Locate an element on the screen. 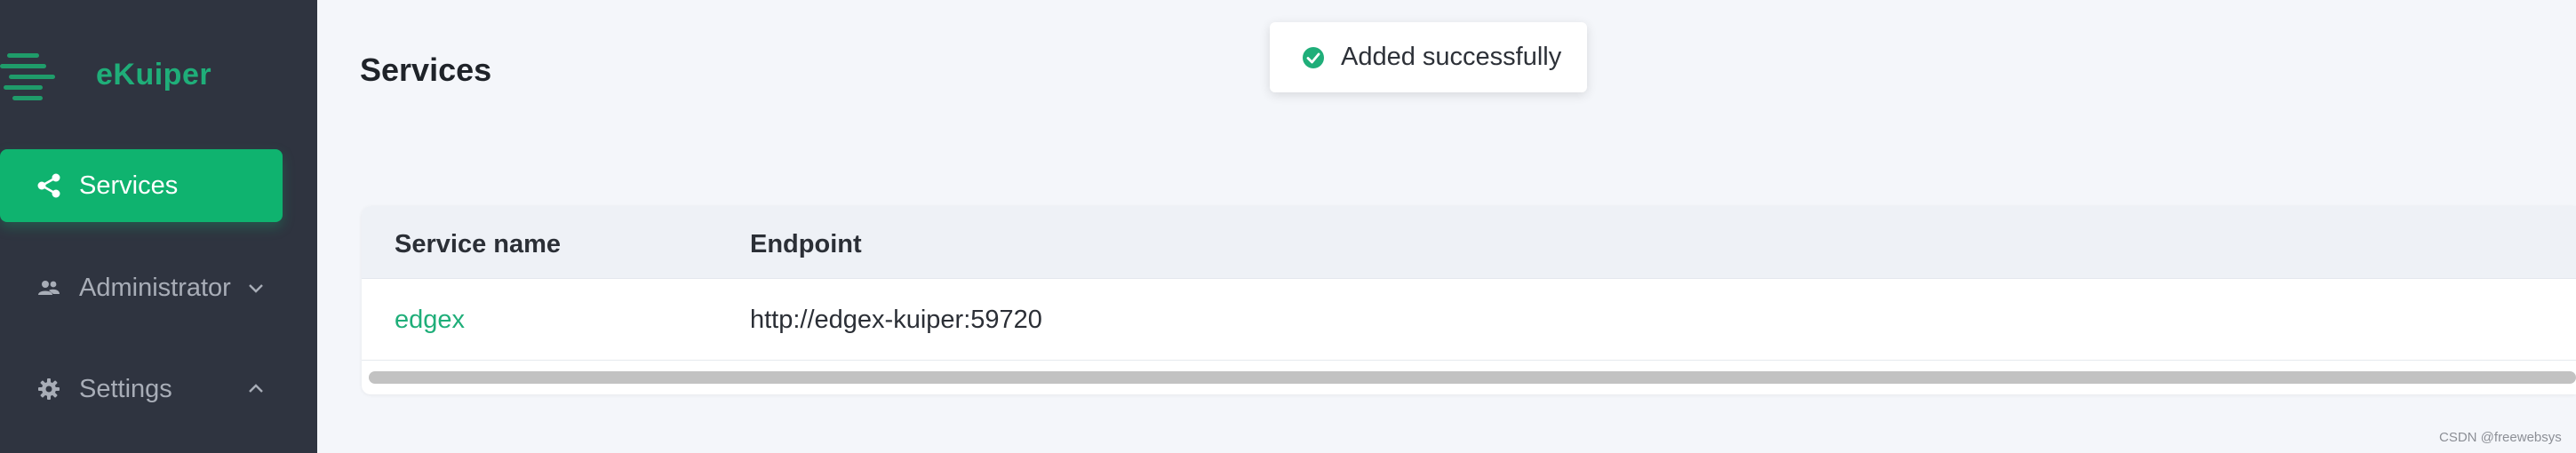  check-circle-icon is located at coordinates (1314, 57).